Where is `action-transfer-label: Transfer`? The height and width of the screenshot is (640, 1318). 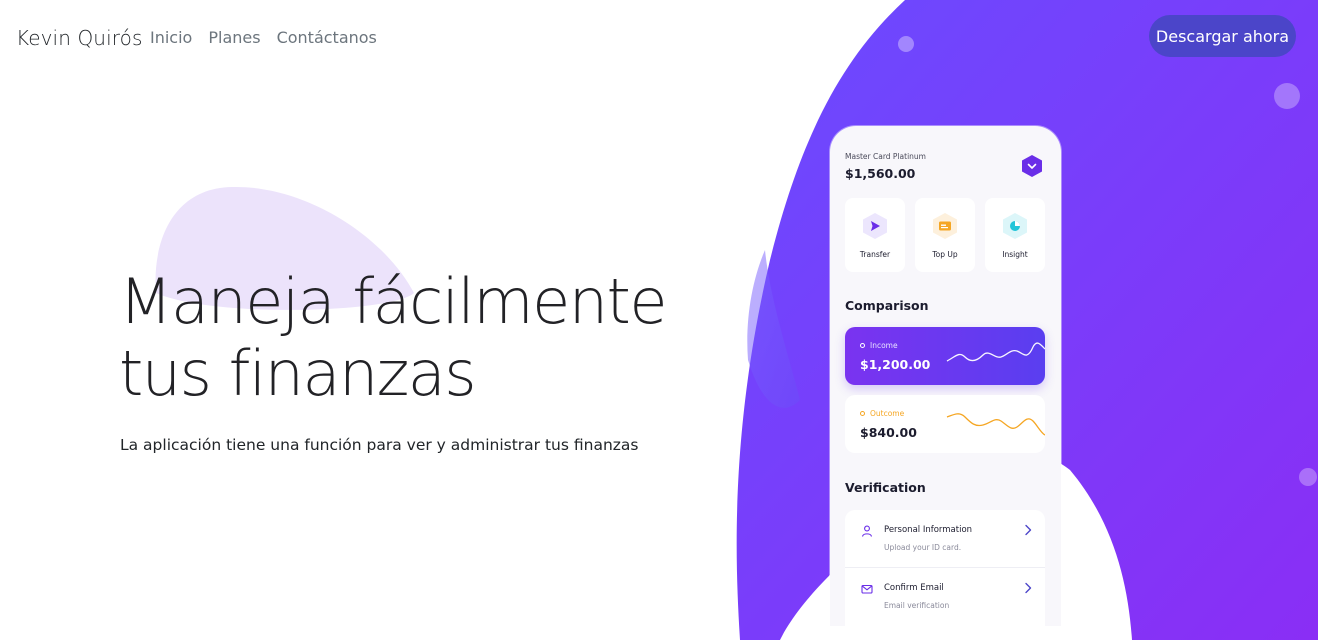 action-transfer-label: Transfer is located at coordinates (875, 254).